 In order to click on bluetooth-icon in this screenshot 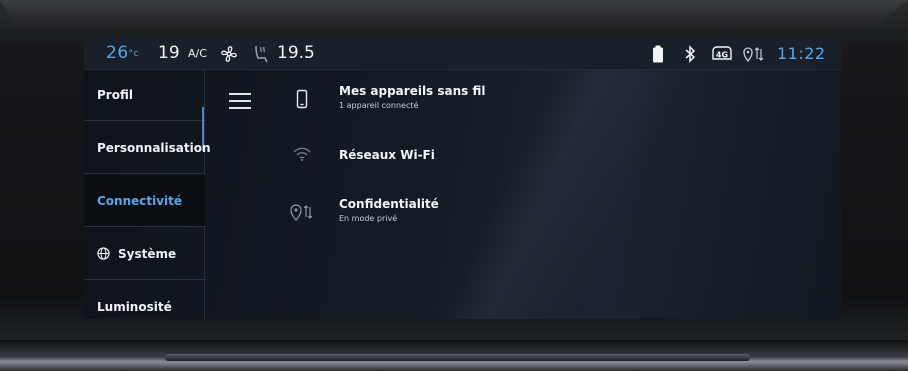, I will do `click(690, 54)`.